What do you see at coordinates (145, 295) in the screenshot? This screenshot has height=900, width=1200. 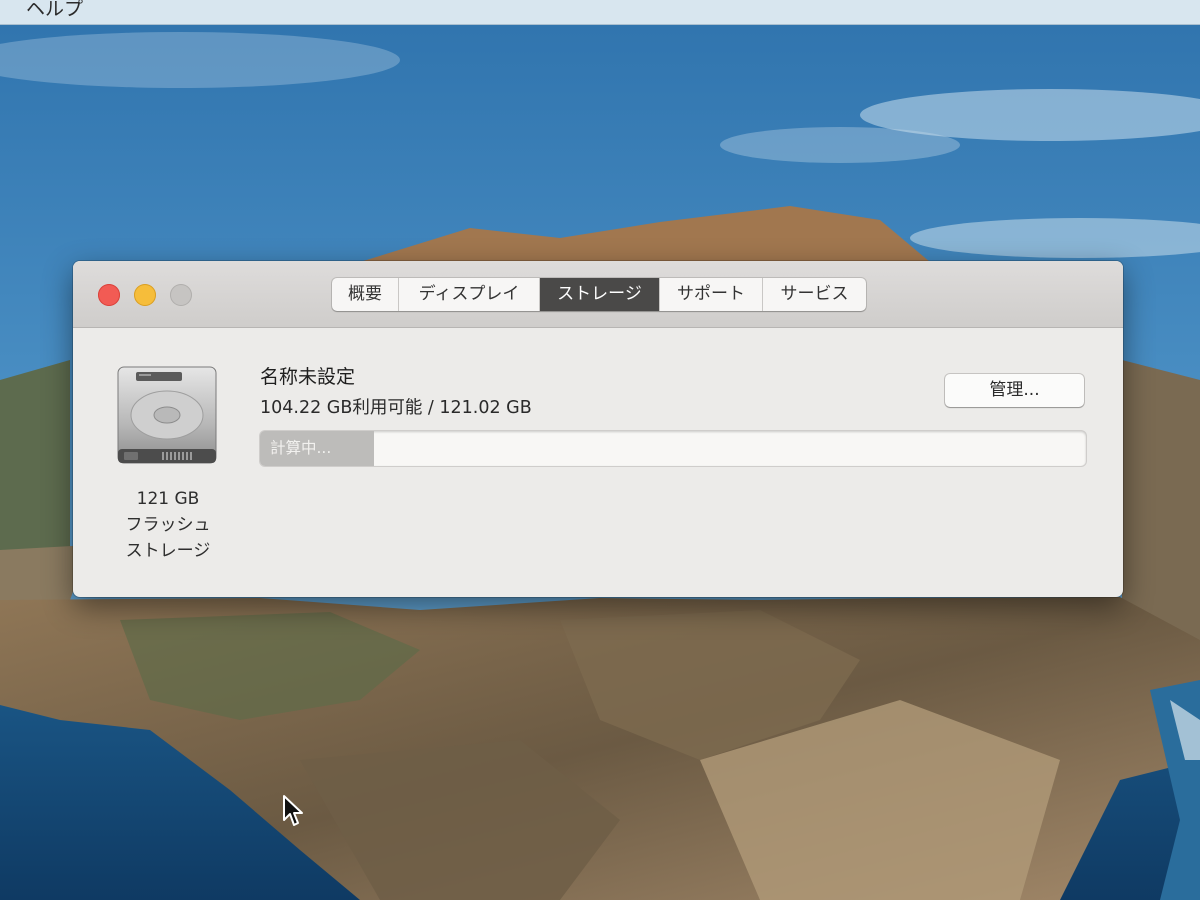 I see `minimize-button` at bounding box center [145, 295].